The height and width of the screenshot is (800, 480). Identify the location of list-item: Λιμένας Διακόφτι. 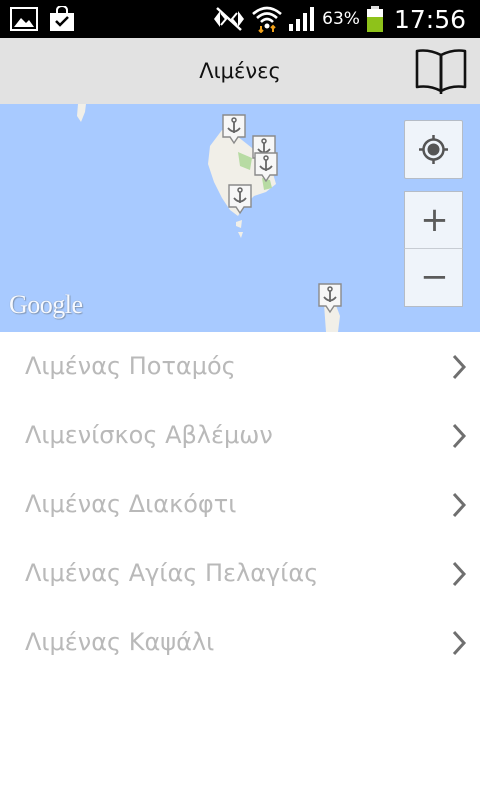
(240, 504).